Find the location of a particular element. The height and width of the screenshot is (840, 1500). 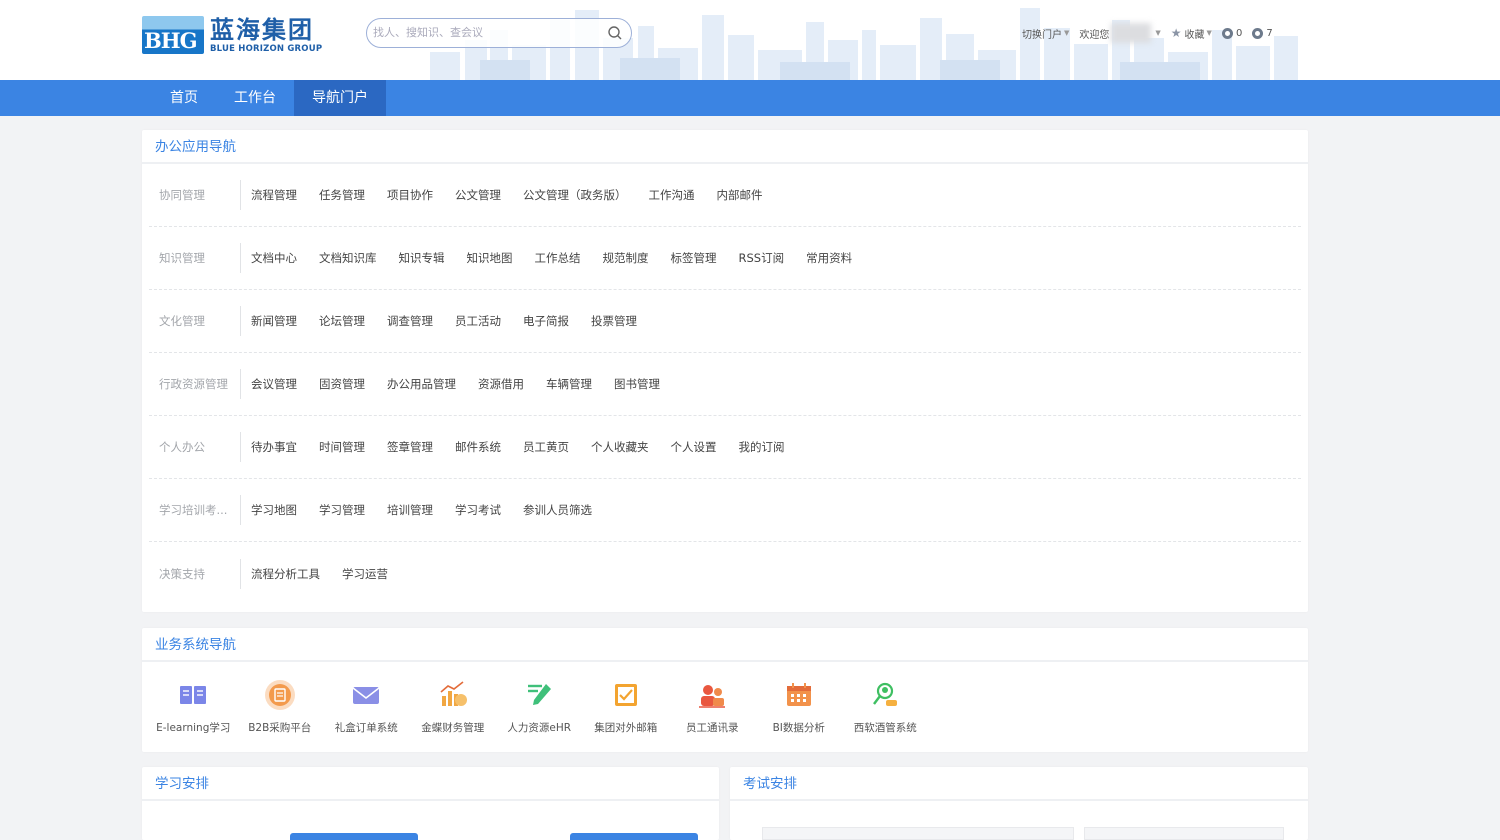

search-box is located at coordinates (499, 33).